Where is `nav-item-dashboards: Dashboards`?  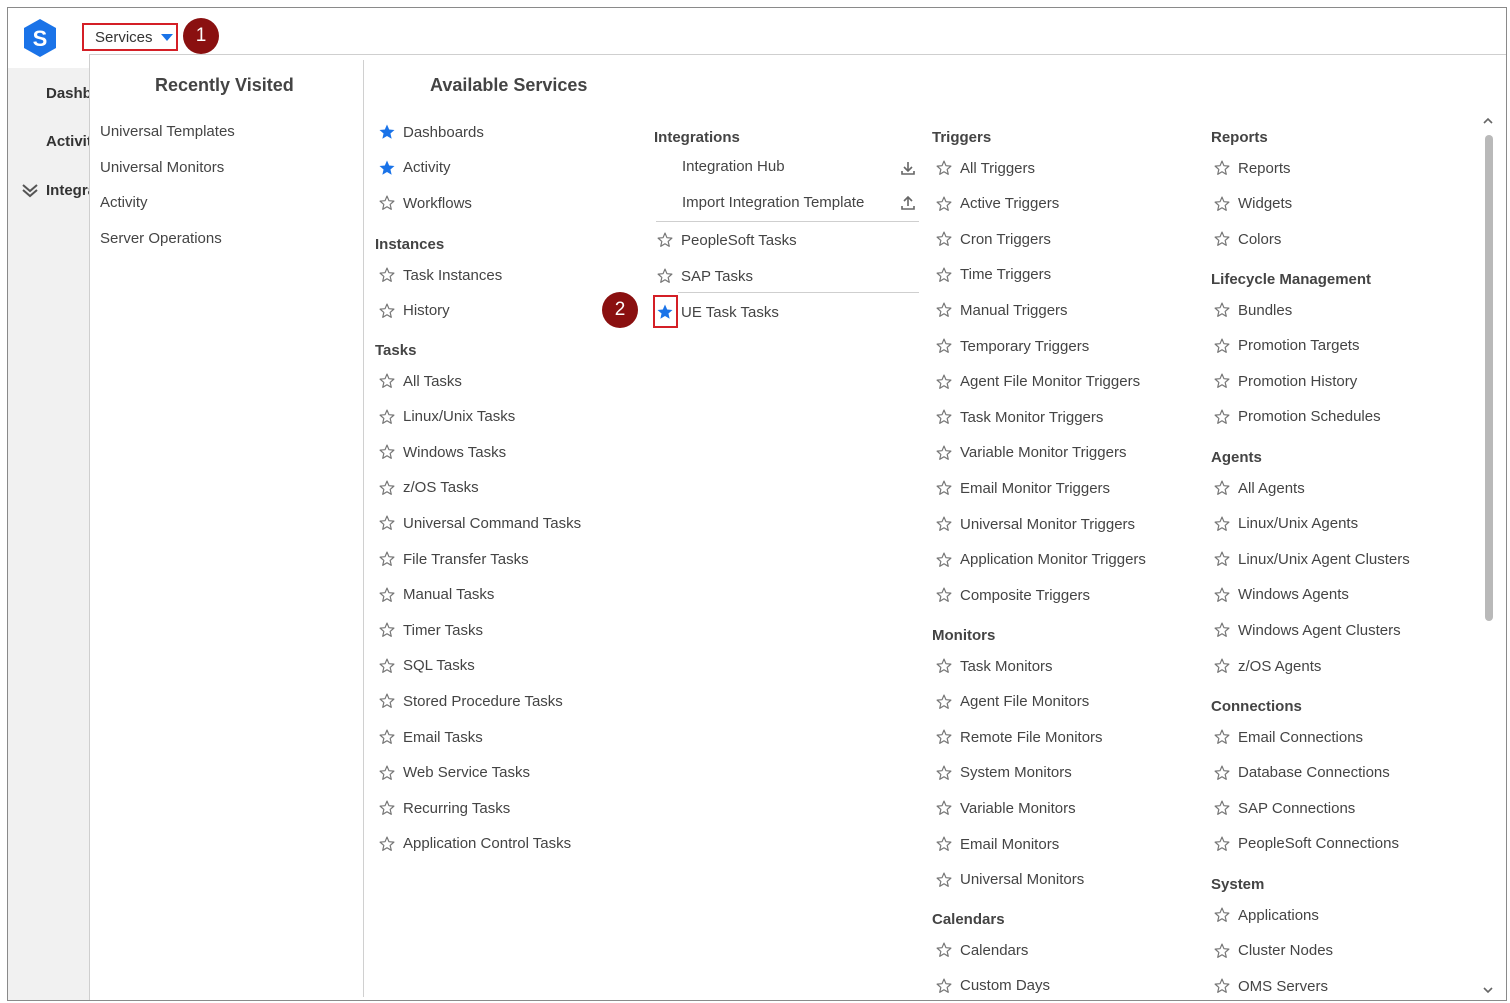 nav-item-dashboards: Dashboards is located at coordinates (67, 93).